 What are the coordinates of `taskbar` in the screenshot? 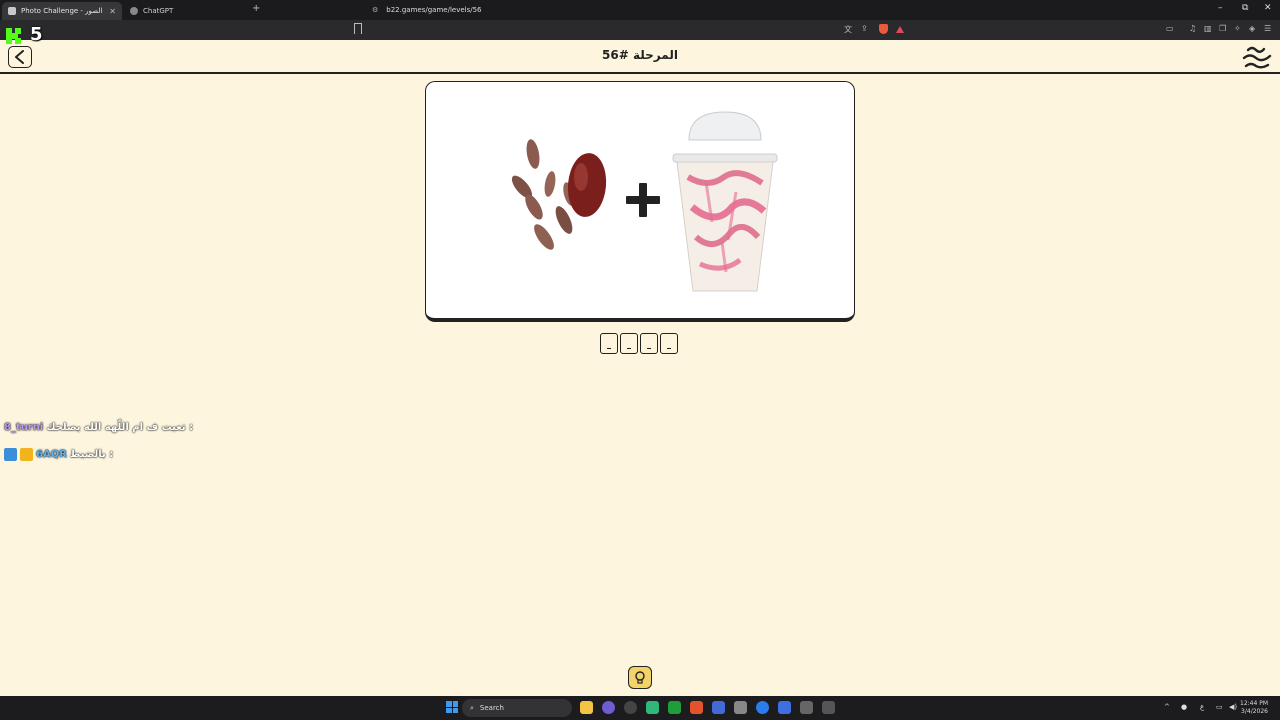 It's located at (640, 708).